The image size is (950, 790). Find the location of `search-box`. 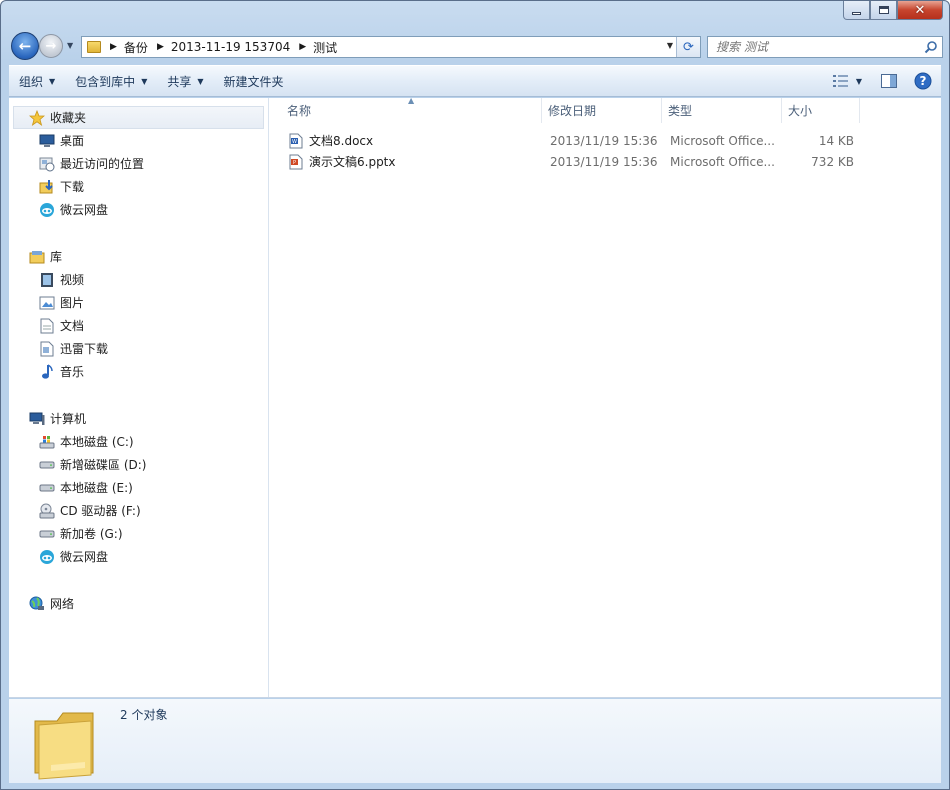

search-box is located at coordinates (825, 47).